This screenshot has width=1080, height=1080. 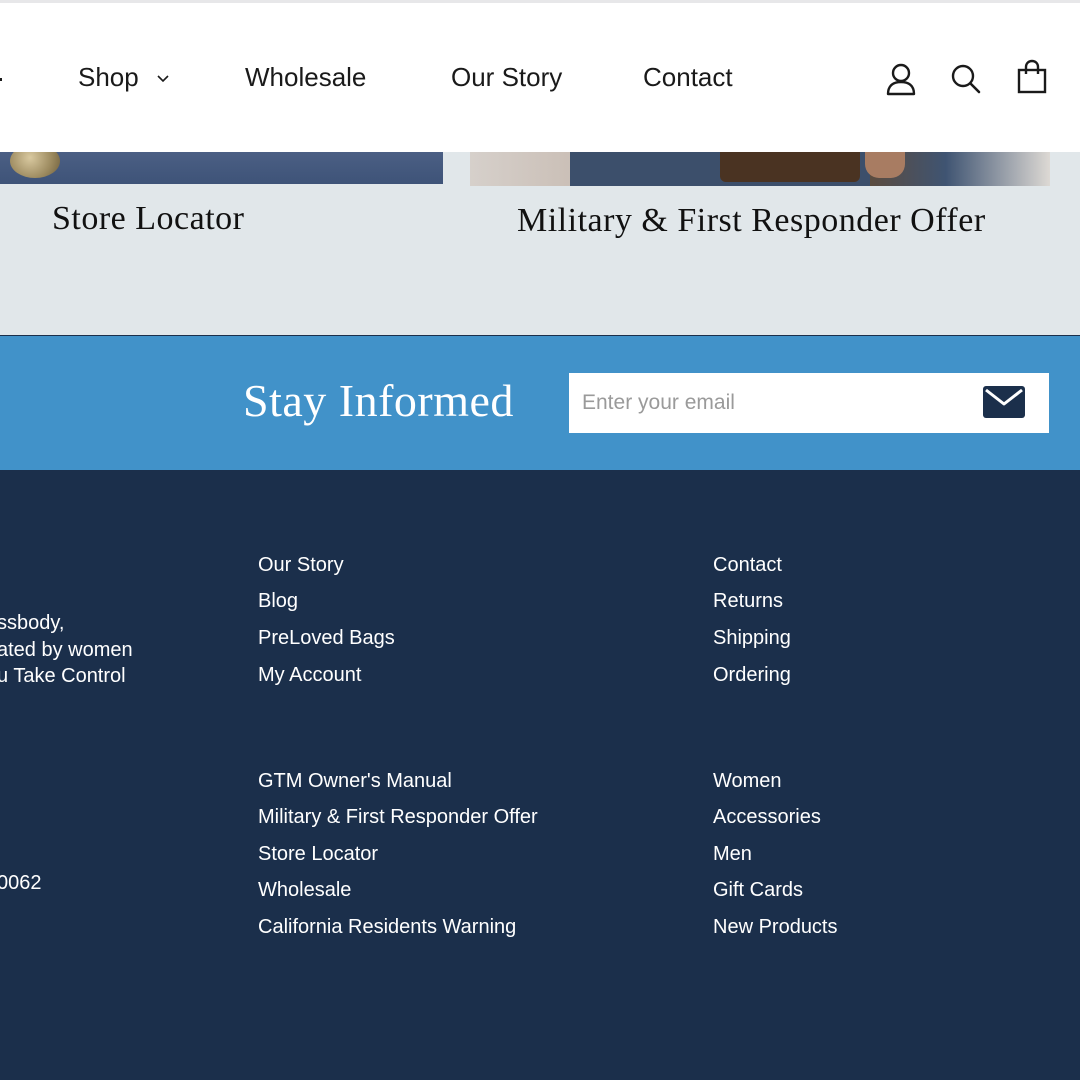 I want to click on footer-link-new-products: New Products, so click(x=775, y=927).